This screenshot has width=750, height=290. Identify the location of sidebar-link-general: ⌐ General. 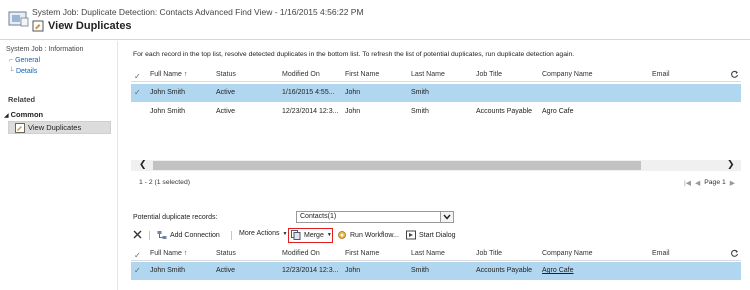
(24, 60).